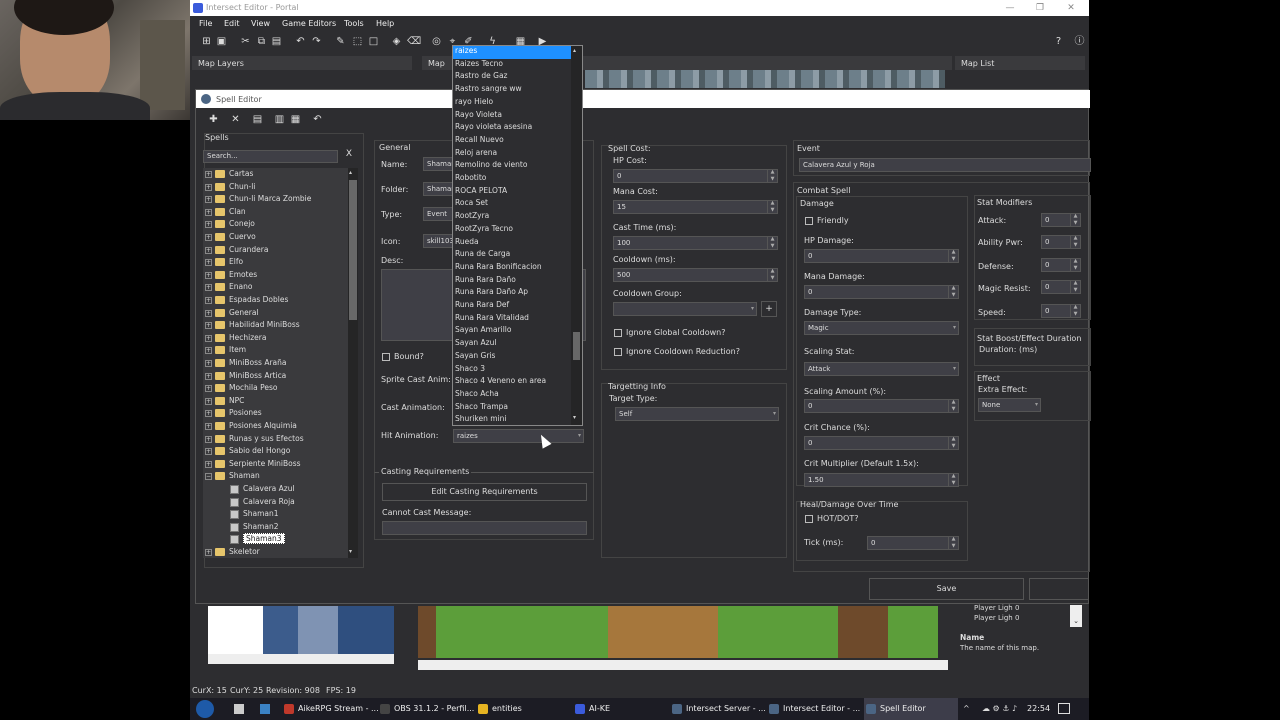  Describe the element at coordinates (275, 174) in the screenshot. I see `tree-folder: + Cartas` at that location.